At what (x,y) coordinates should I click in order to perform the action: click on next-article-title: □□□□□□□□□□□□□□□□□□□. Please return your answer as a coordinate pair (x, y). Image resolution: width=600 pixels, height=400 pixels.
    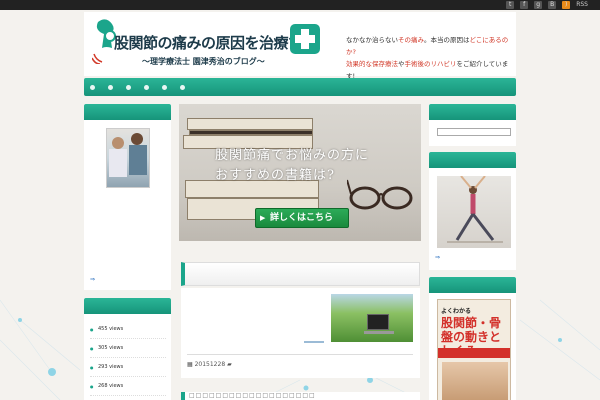
    Looking at the image, I should click on (300, 396).